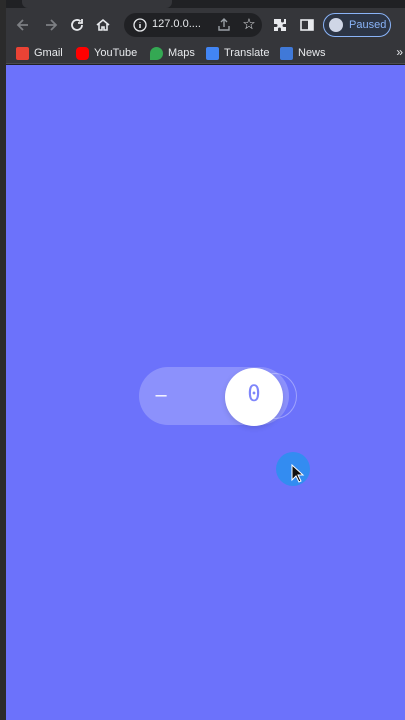 This screenshot has height=720, width=405. I want to click on bookmark-translate: Translate, so click(237, 53).